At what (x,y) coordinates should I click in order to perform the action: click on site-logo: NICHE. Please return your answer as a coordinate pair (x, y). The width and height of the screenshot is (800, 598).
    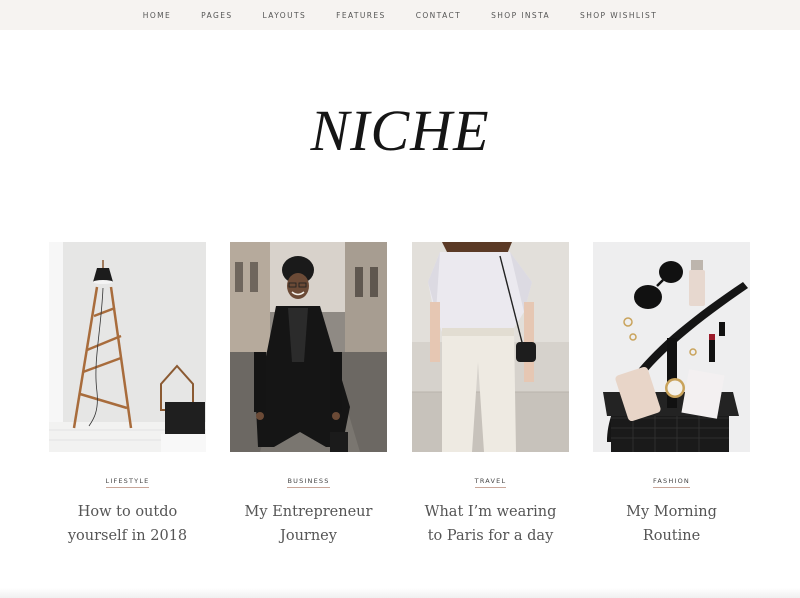
    Looking at the image, I should click on (400, 131).